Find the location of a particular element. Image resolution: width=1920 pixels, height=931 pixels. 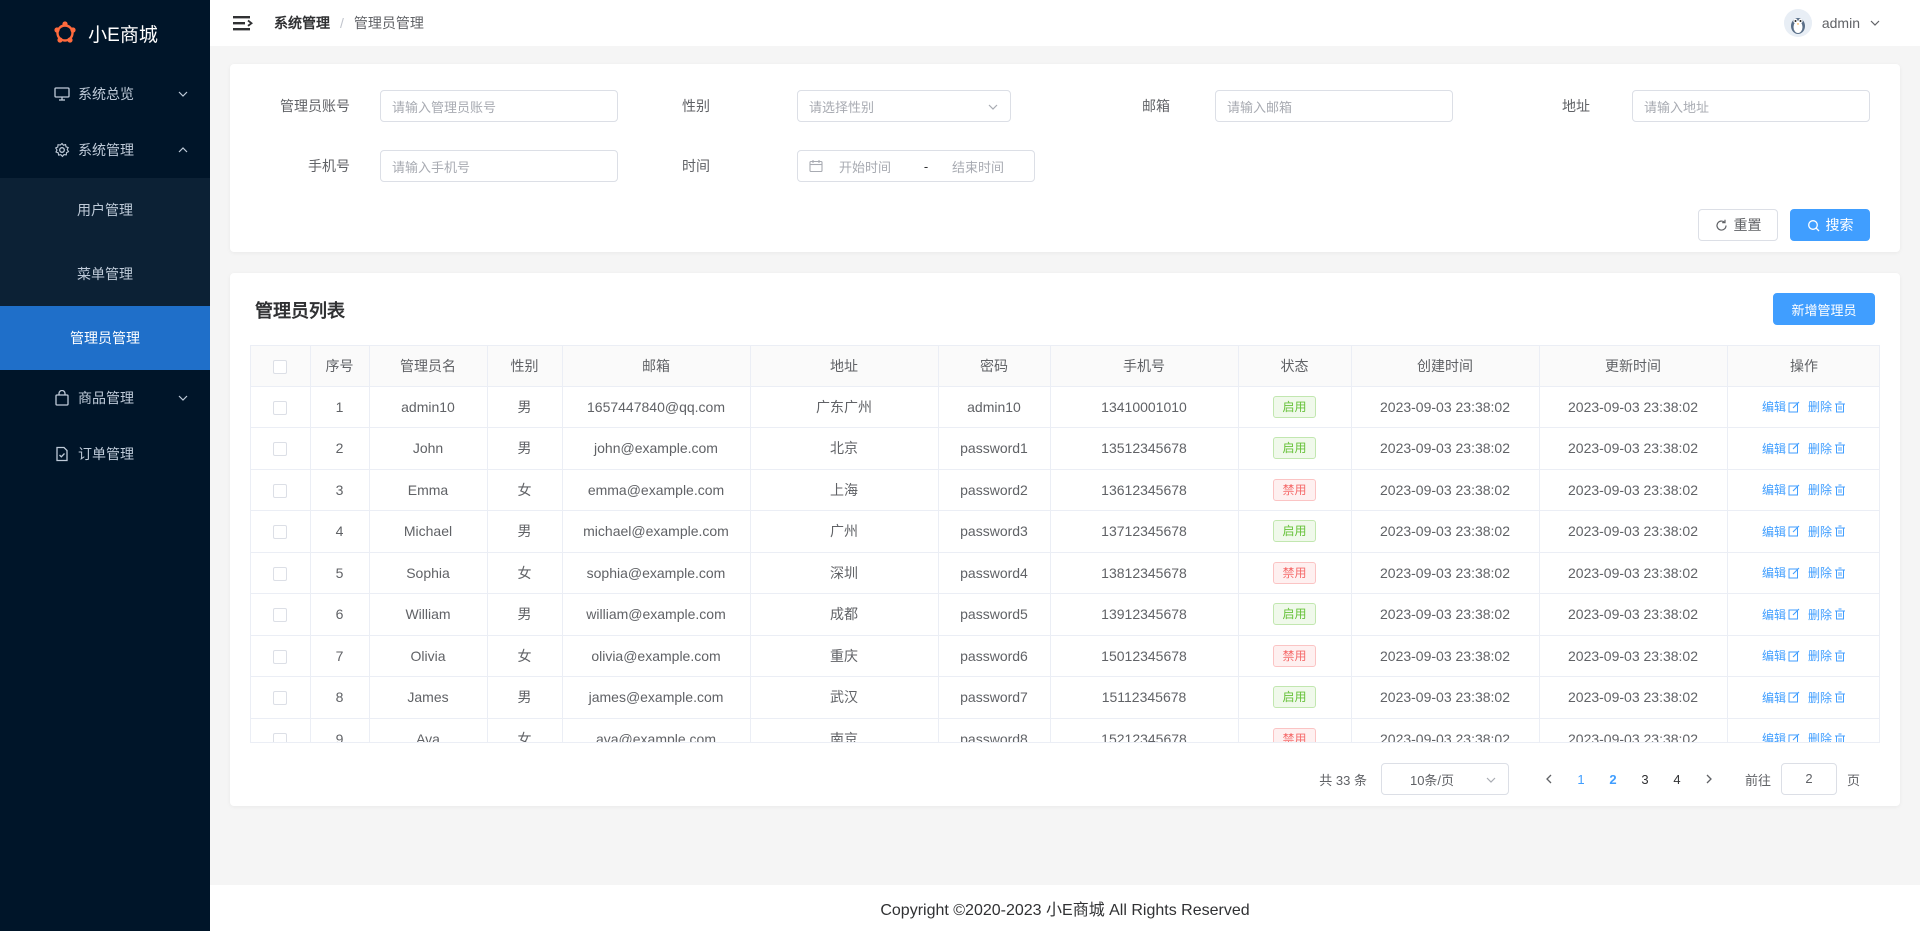

cell-status: 禁用 is located at coordinates (1295, 573).